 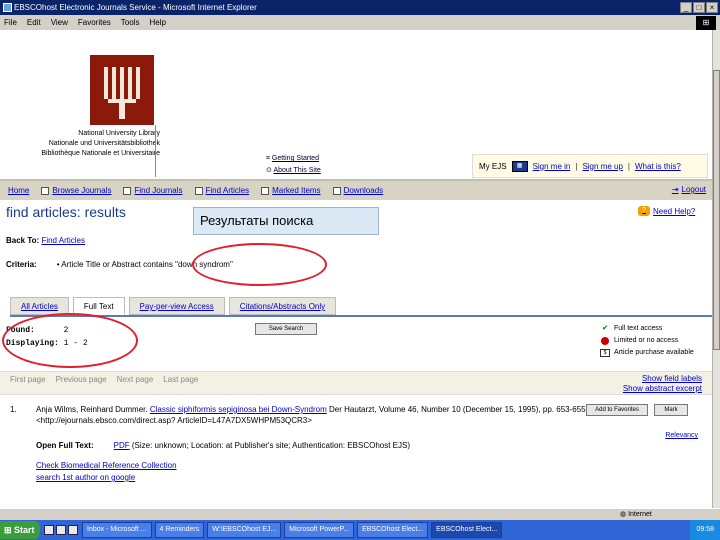 I want to click on windows-flag-icon: ⊞, so click(x=9, y=530).